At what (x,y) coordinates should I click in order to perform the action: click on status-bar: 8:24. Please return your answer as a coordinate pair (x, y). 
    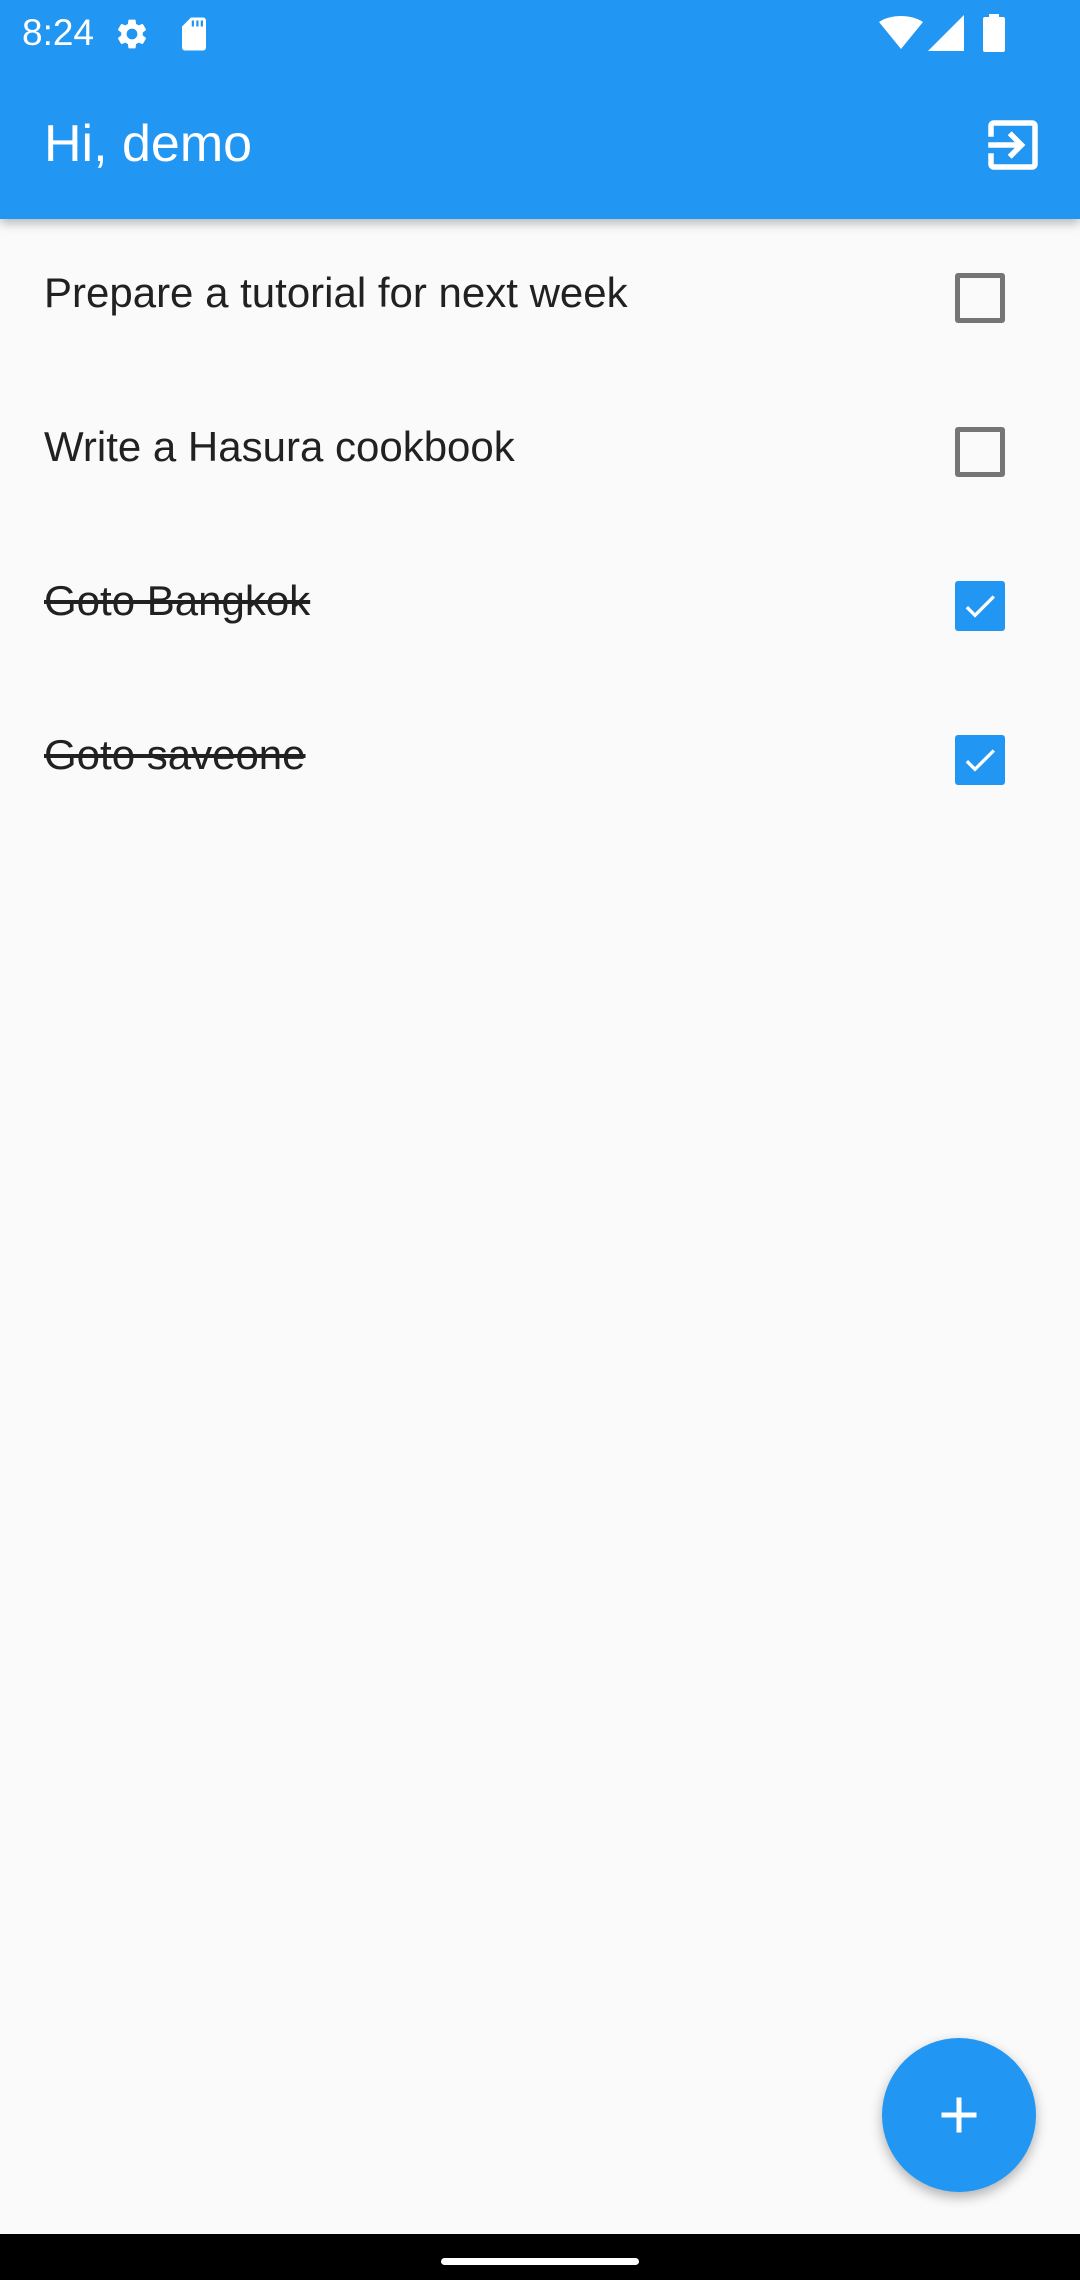
    Looking at the image, I should click on (540, 33).